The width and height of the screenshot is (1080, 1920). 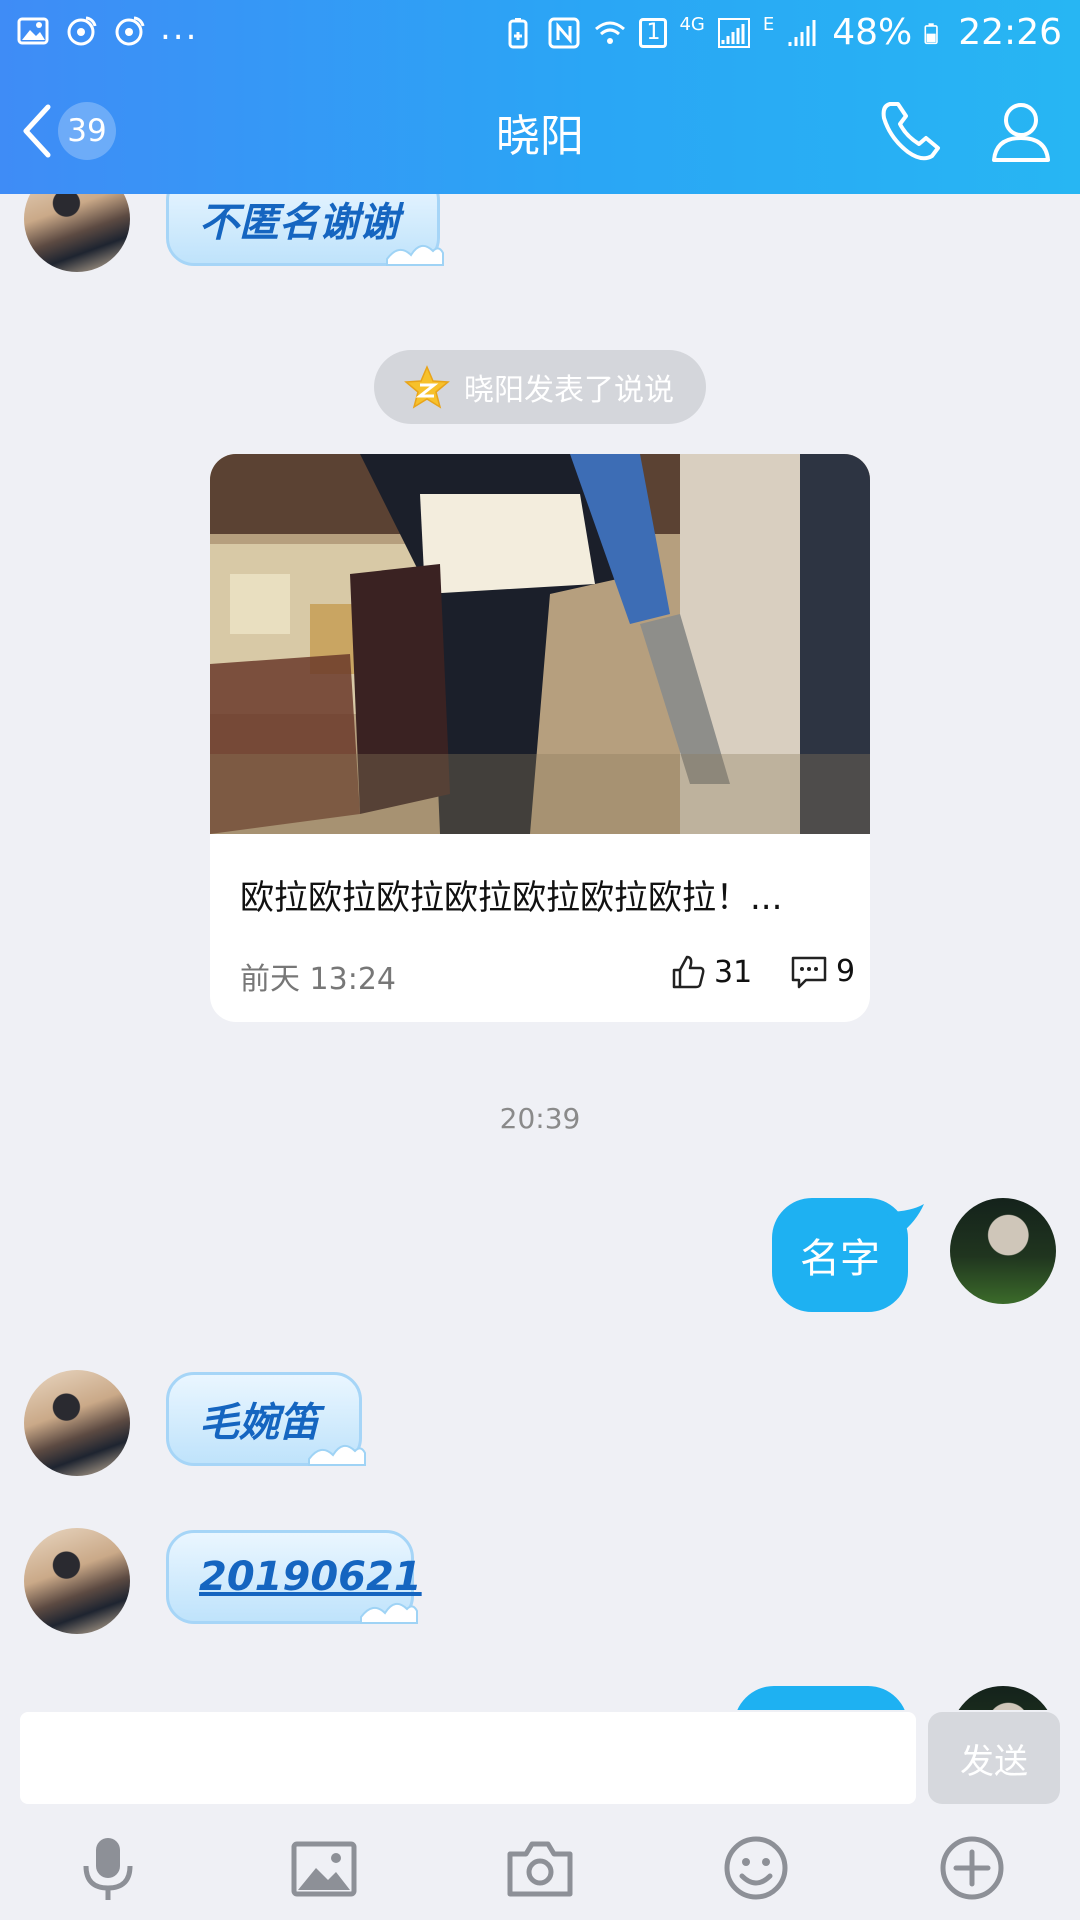 I want to click on camera-icon, so click(x=540, y=1868).